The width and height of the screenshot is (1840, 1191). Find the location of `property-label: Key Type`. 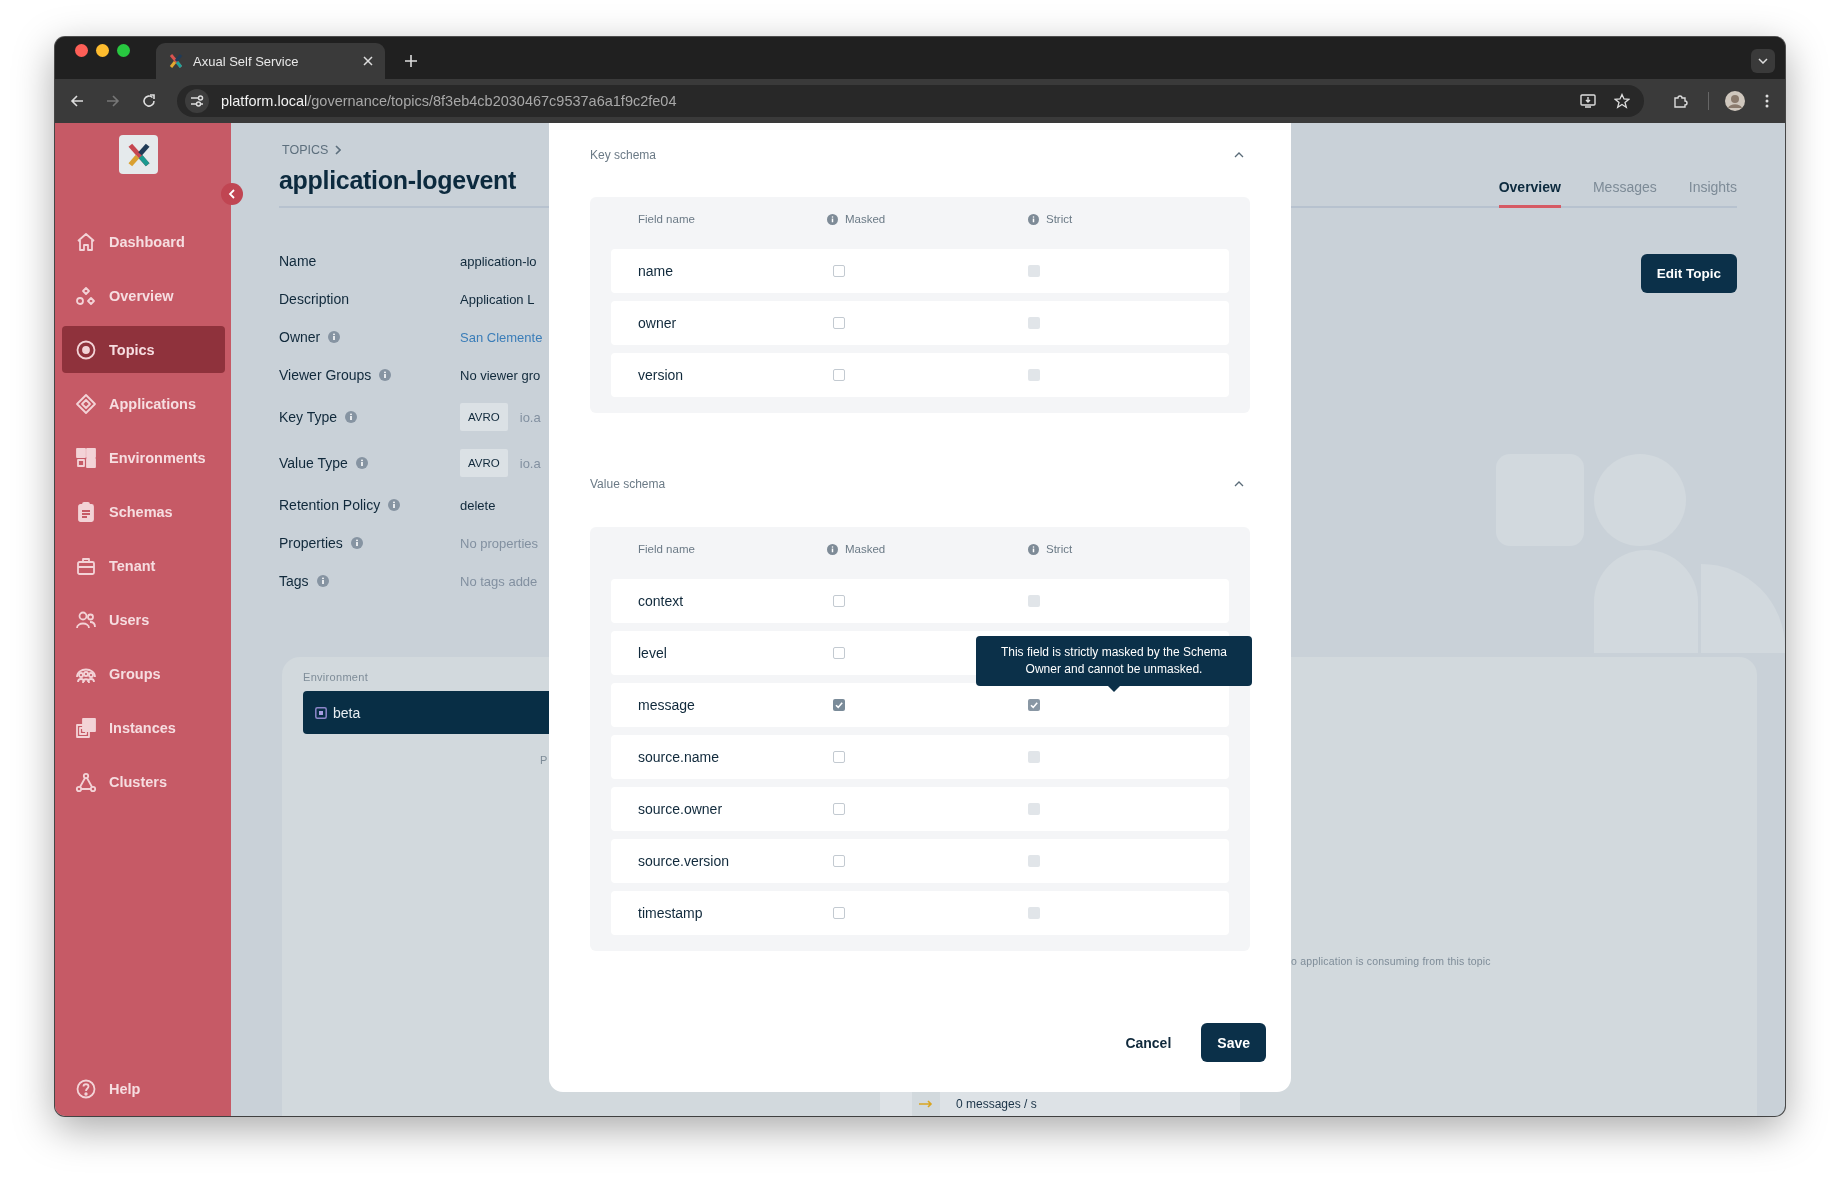

property-label: Key Type is located at coordinates (308, 417).